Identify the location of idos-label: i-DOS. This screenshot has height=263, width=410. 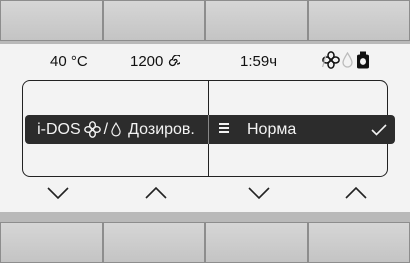
(59, 129).